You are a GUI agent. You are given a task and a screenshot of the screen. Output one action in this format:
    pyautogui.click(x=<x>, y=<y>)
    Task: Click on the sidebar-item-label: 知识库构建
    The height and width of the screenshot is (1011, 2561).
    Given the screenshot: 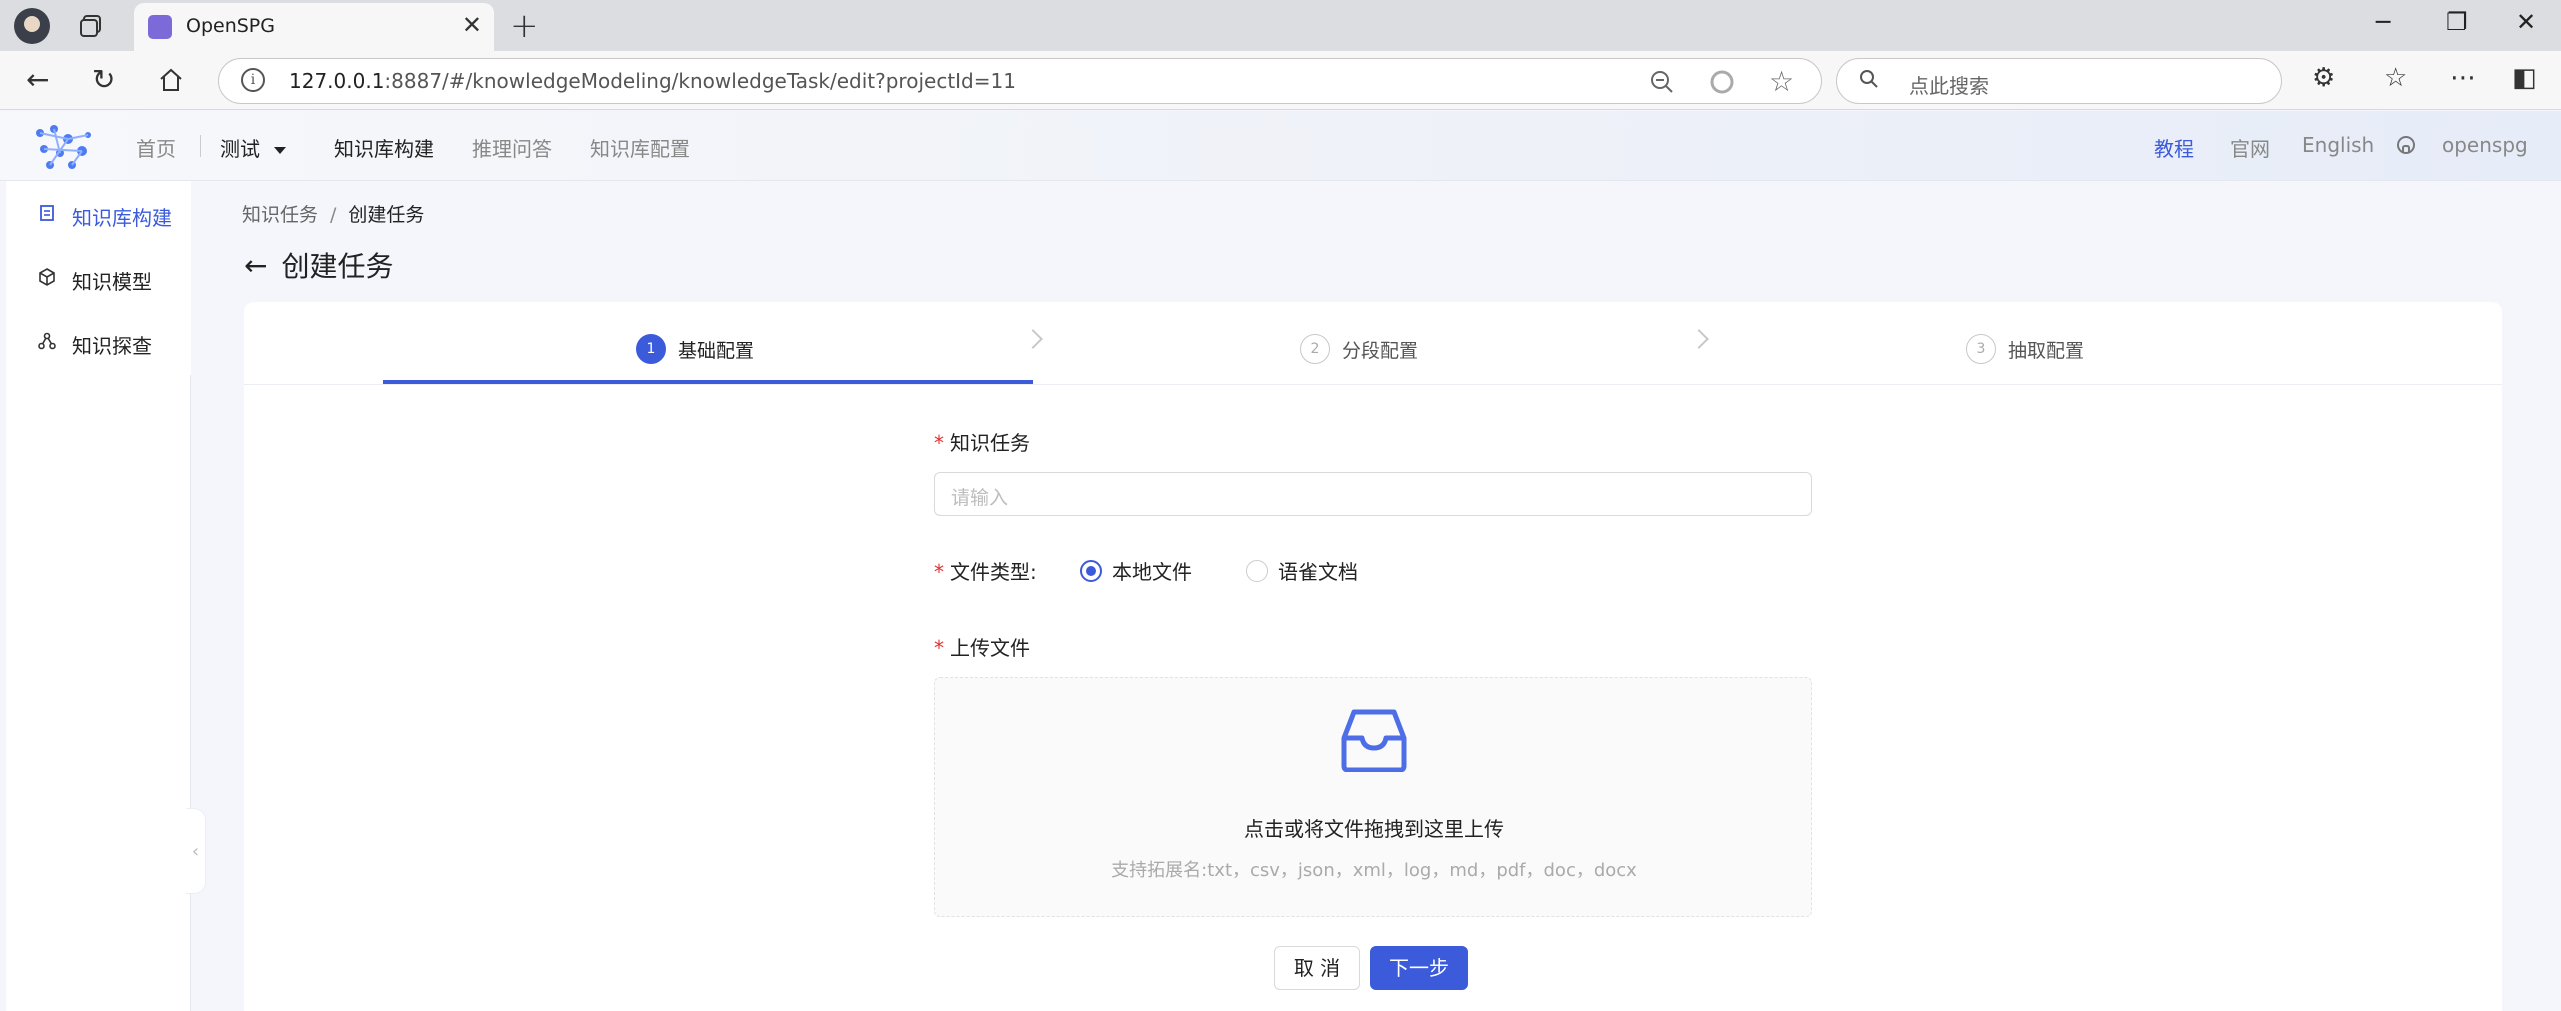 What is the action you would take?
    pyautogui.click(x=122, y=218)
    